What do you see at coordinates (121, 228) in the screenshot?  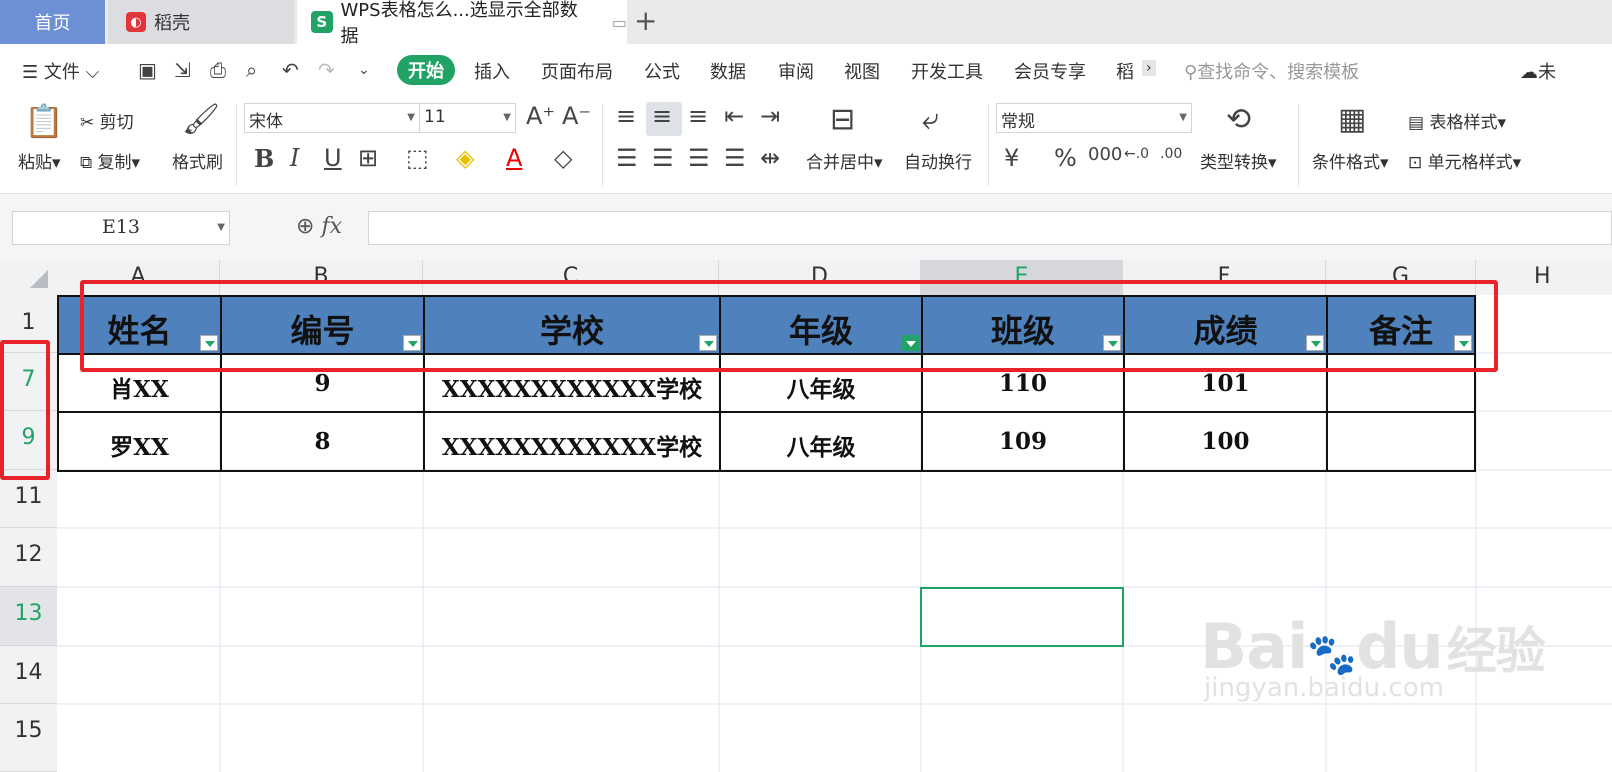 I see `name-box: E13 ▼` at bounding box center [121, 228].